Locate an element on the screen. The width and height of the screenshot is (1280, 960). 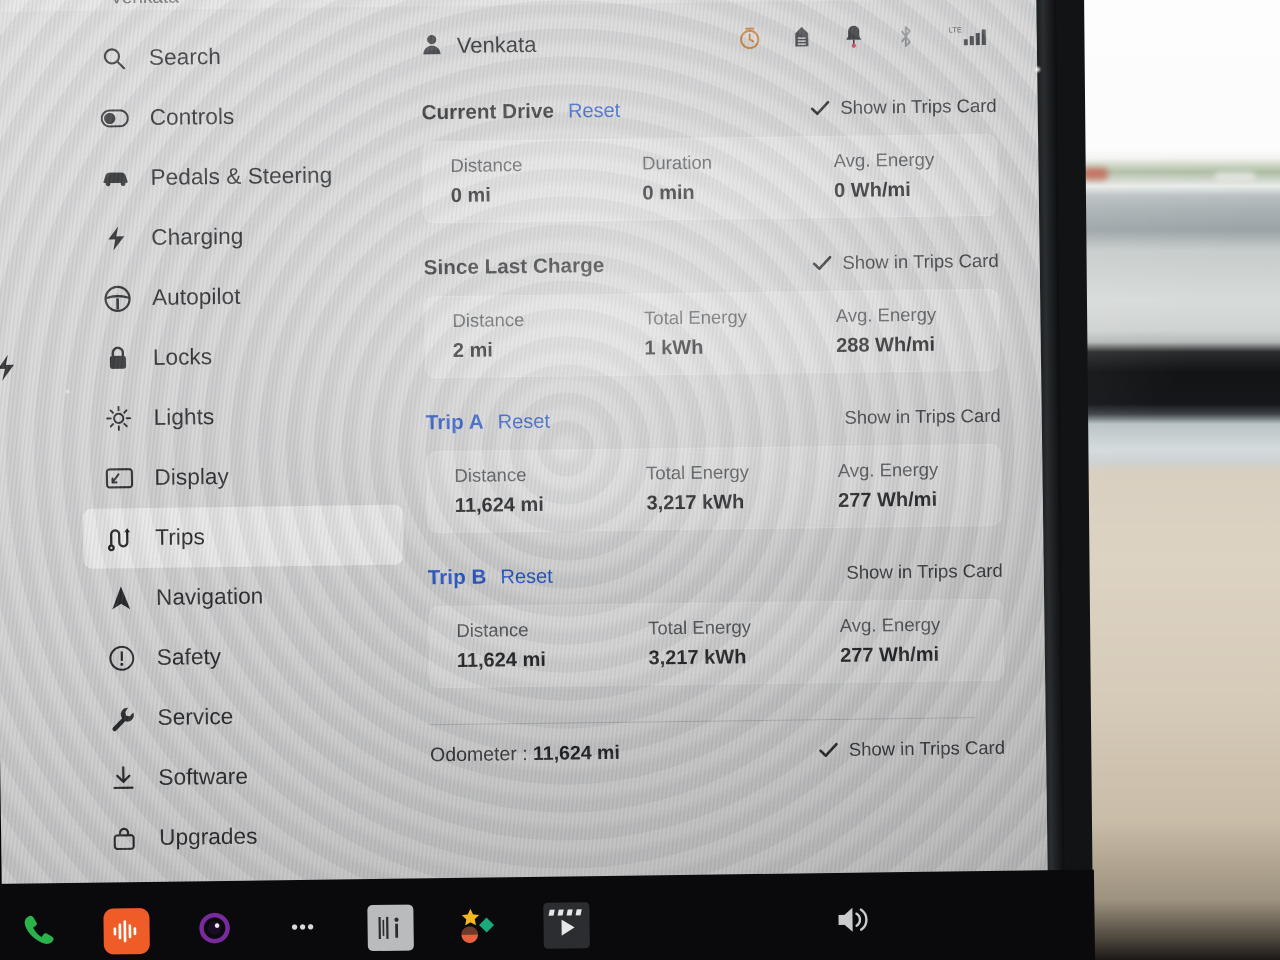
show-in-trips-card-toggle-since-last-charge: Show in Trips Card is located at coordinates (905, 262).